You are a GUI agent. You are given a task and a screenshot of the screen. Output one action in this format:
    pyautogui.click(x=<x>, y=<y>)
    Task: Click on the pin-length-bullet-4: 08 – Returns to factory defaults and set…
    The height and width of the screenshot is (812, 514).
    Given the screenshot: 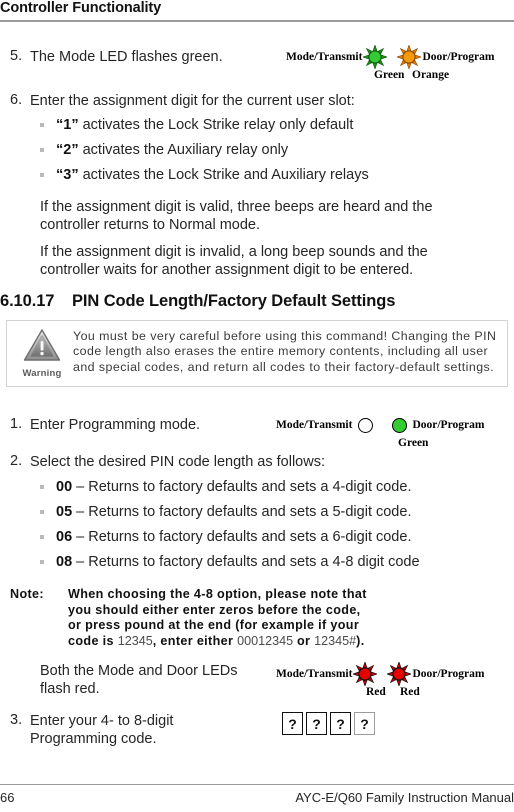 What is the action you would take?
    pyautogui.click(x=230, y=562)
    